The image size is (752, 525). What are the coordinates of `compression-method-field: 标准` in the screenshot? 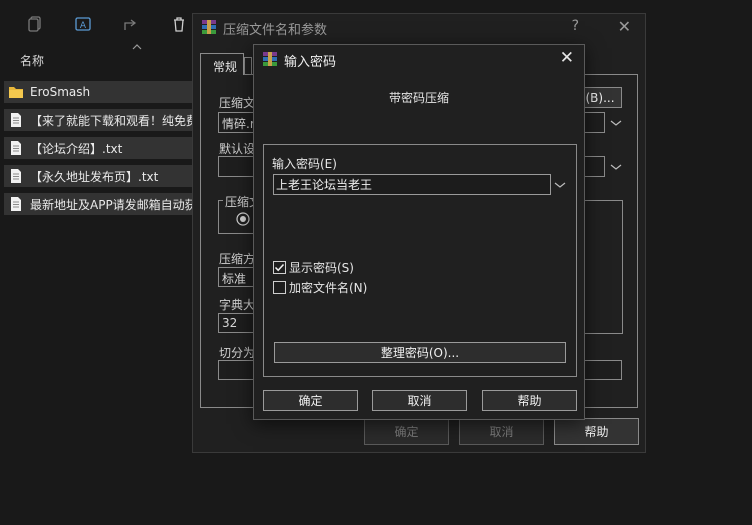 It's located at (238, 277).